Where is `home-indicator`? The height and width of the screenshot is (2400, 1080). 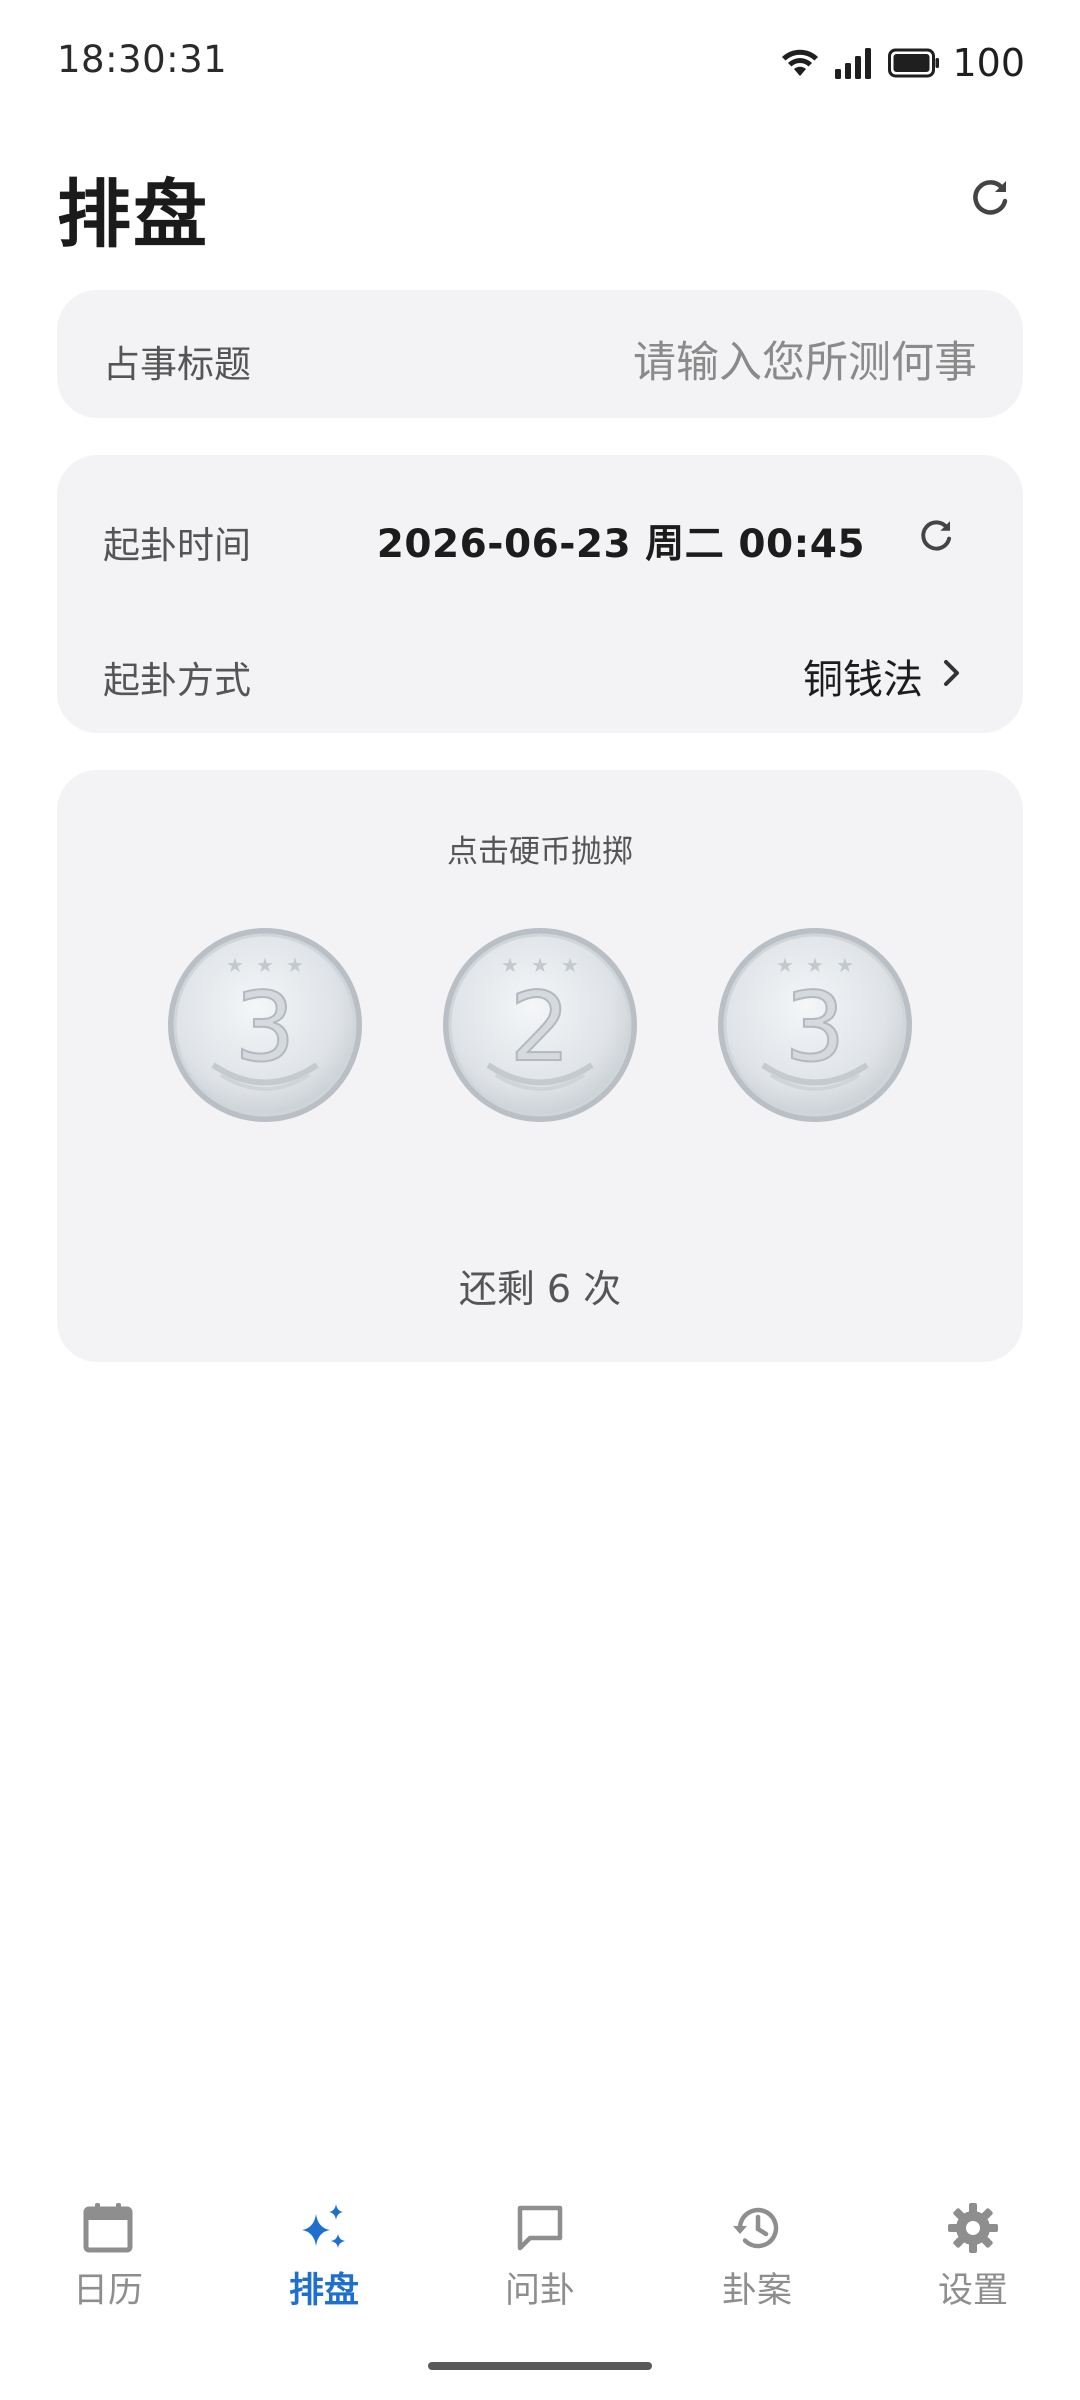
home-indicator is located at coordinates (540, 2366).